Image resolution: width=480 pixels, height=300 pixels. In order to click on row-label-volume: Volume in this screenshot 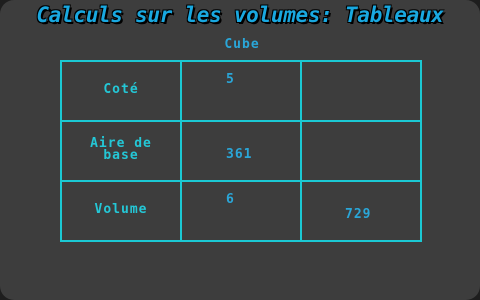, I will do `click(121, 209)`.